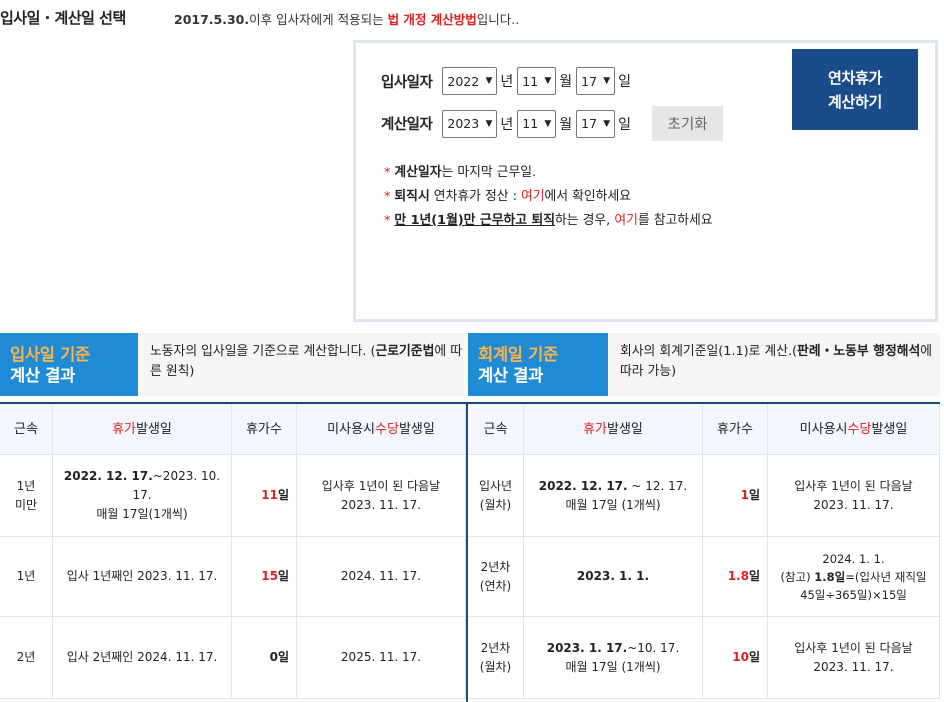 The height and width of the screenshot is (702, 944). I want to click on note-text: 는 마지막 근무일., so click(489, 172).